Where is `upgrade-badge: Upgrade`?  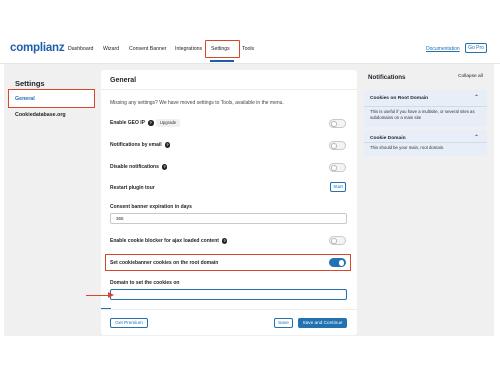
upgrade-badge: Upgrade is located at coordinates (168, 123).